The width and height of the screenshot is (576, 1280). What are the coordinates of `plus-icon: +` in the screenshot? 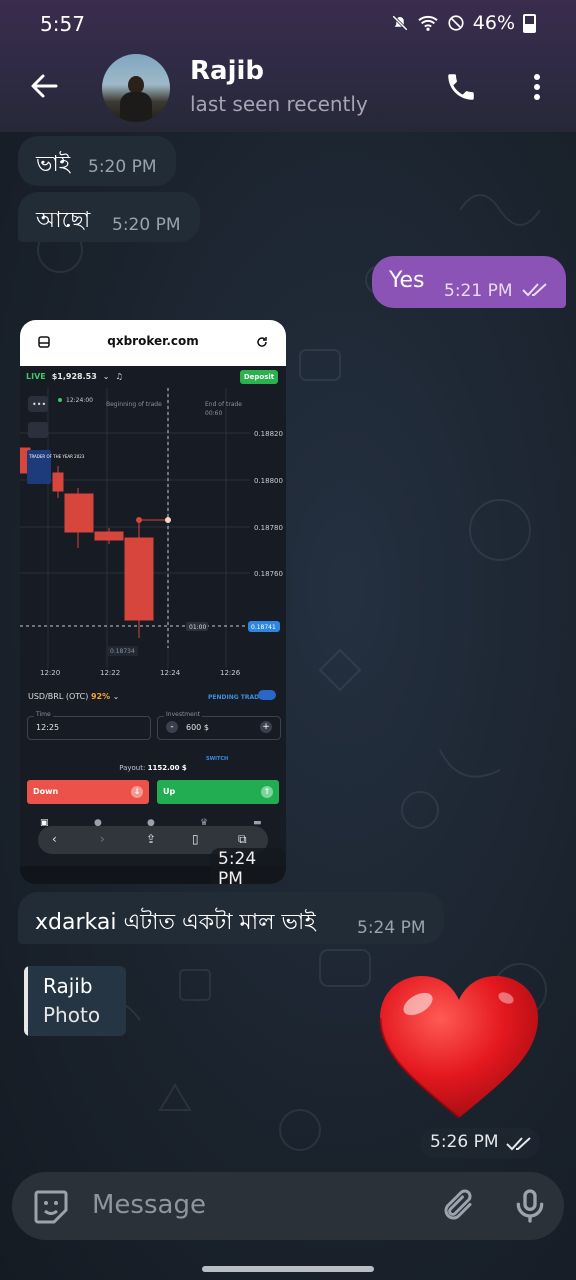 It's located at (266, 727).